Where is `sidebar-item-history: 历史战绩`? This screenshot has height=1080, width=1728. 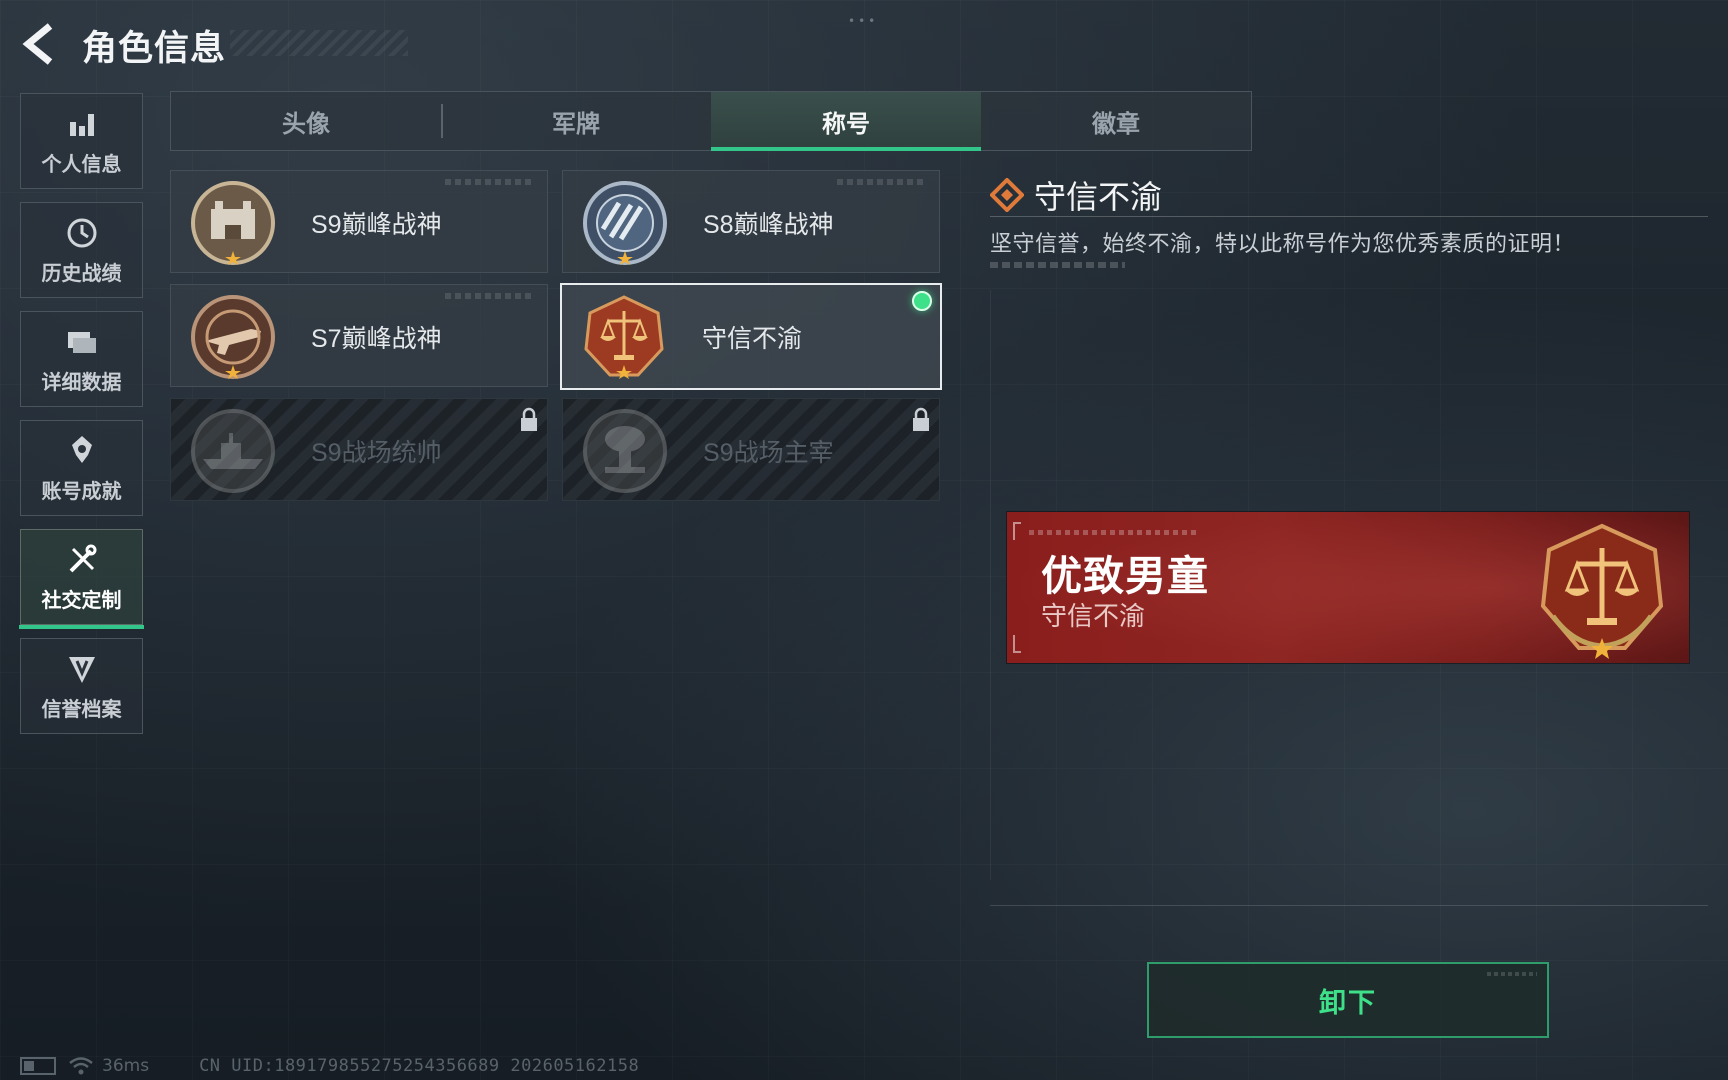 sidebar-item-history: 历史战绩 is located at coordinates (81, 250).